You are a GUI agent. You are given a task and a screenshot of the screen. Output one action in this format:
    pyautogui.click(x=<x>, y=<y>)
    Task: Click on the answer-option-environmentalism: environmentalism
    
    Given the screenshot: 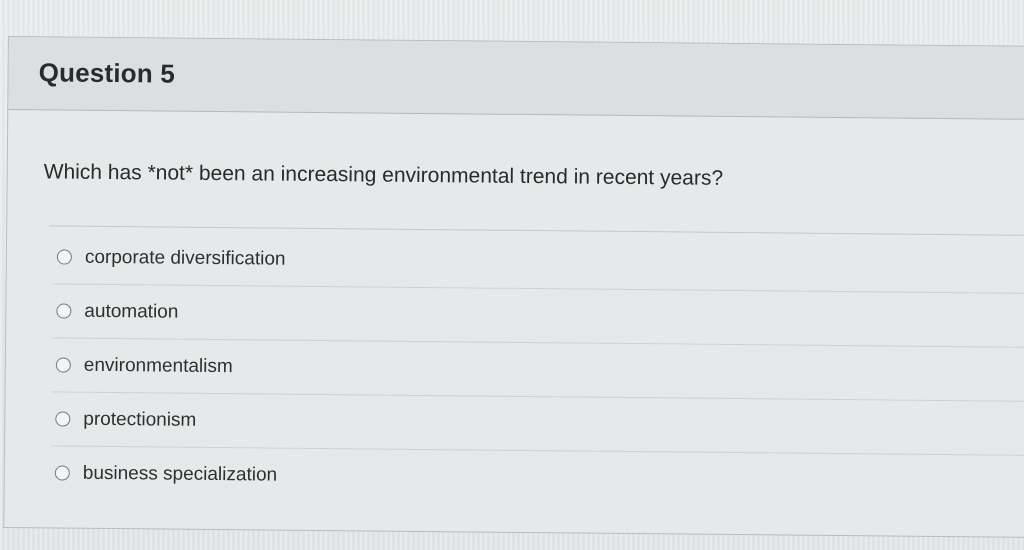 What is the action you would take?
    pyautogui.click(x=537, y=370)
    